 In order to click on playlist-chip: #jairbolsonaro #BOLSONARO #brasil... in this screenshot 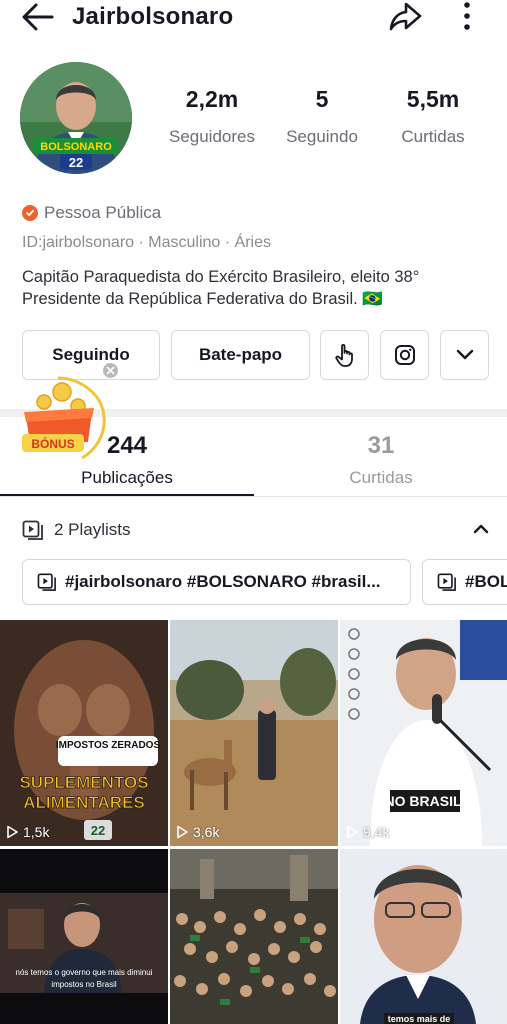, I will do `click(216, 582)`.